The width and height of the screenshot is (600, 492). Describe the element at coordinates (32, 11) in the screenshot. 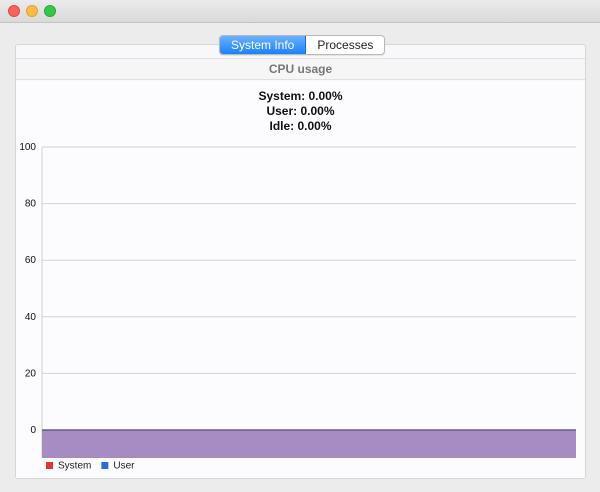

I see `minimize-window-button` at that location.